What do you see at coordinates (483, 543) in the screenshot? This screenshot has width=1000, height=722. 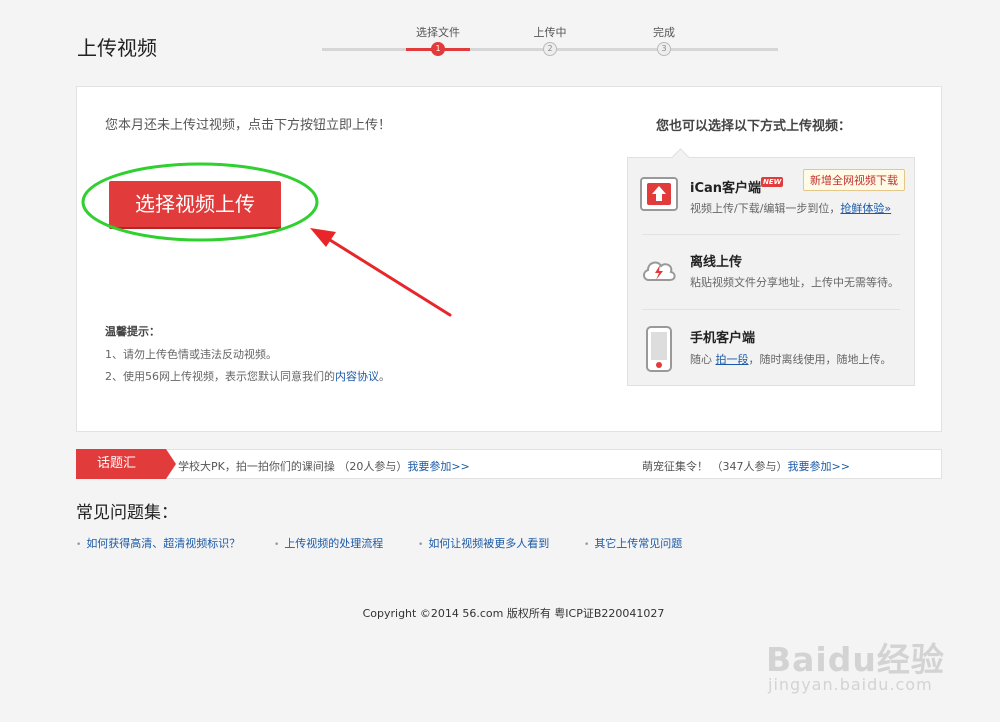 I see `faq-link-more-views: 如何让视频被更多人看到` at bounding box center [483, 543].